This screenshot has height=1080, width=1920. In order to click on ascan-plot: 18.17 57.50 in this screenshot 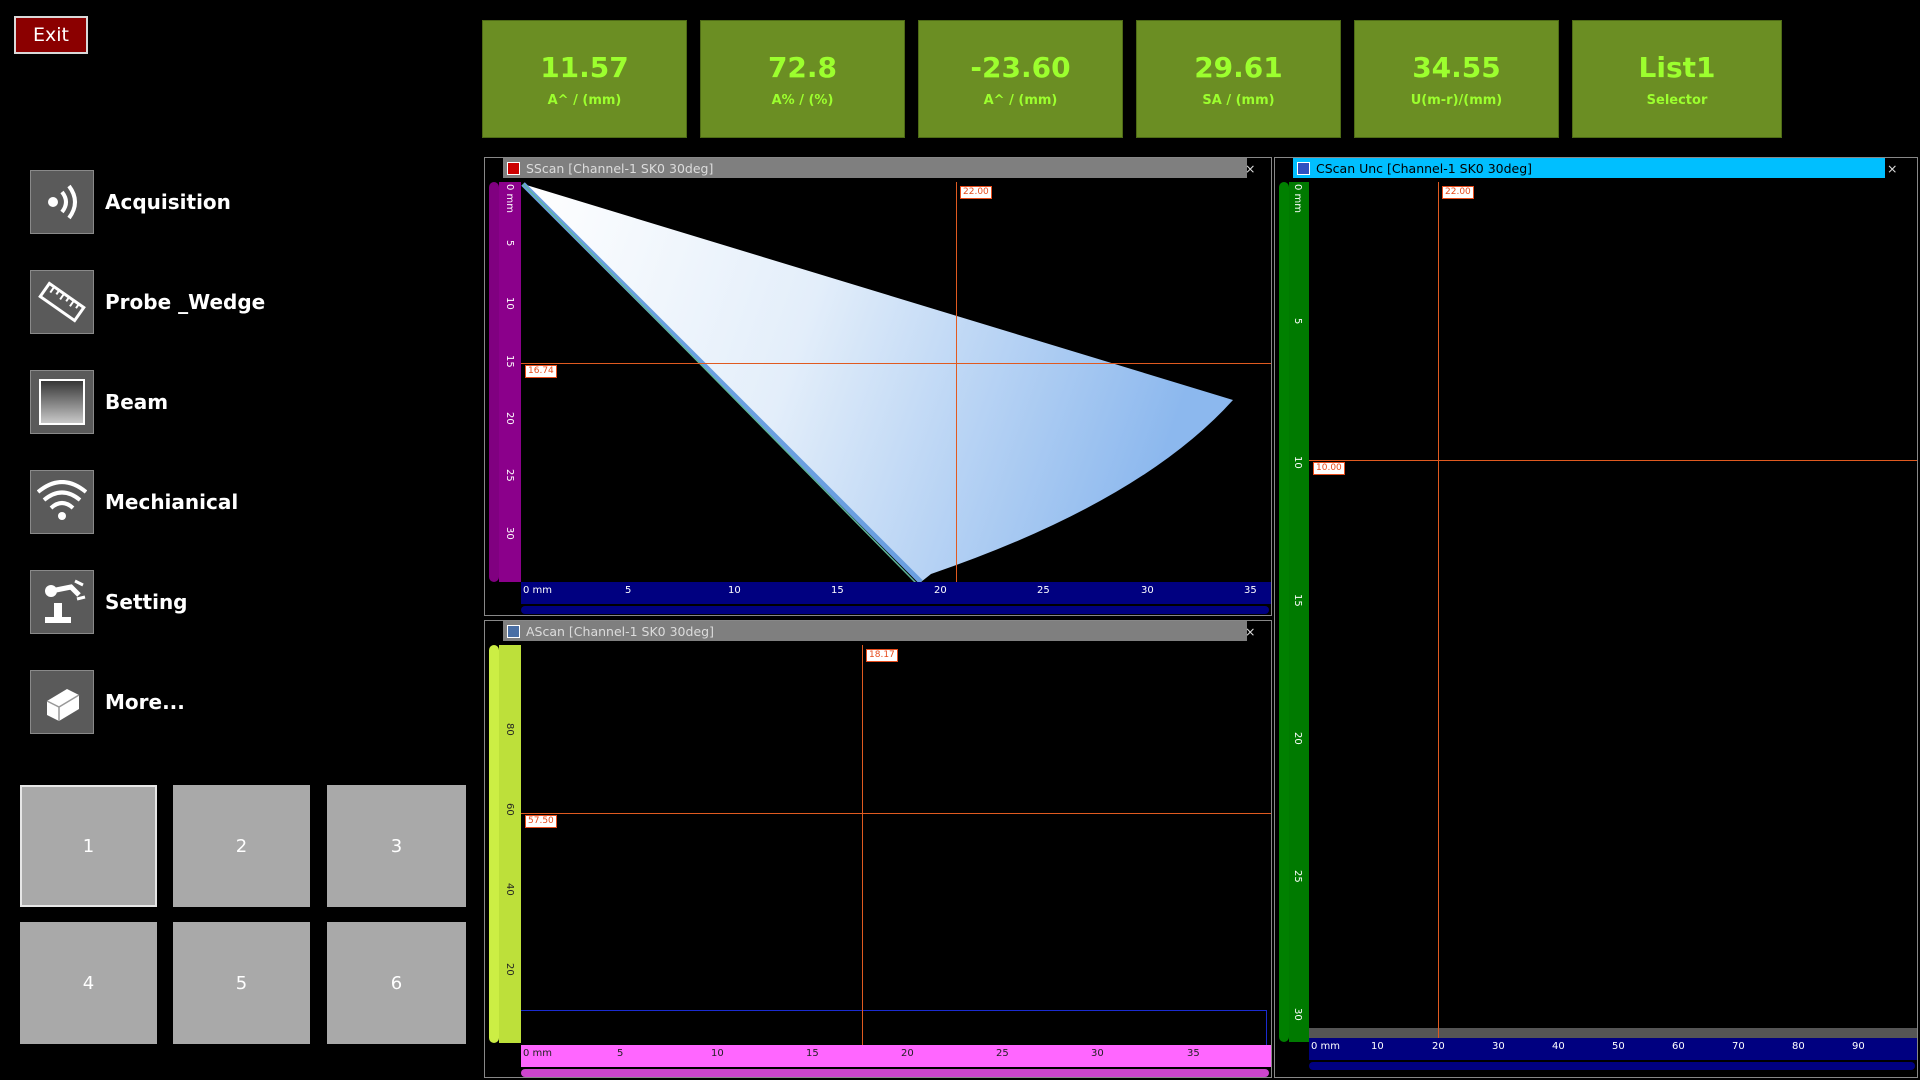, I will do `click(896, 845)`.